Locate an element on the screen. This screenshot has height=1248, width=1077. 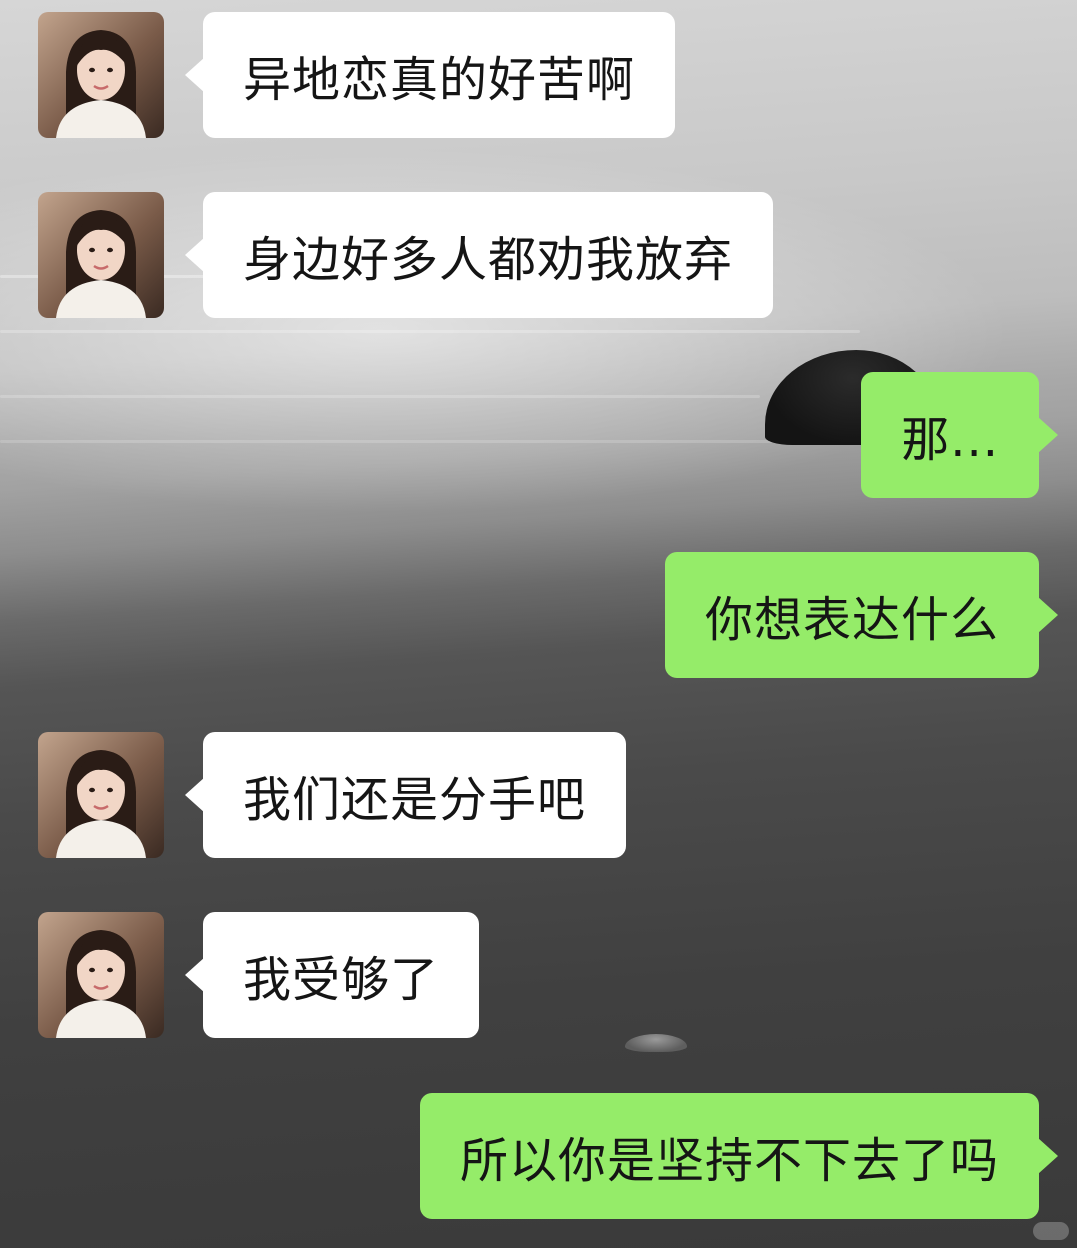
incoming-message-bubble: 异地恋真的好苦啊 is located at coordinates (439, 75).